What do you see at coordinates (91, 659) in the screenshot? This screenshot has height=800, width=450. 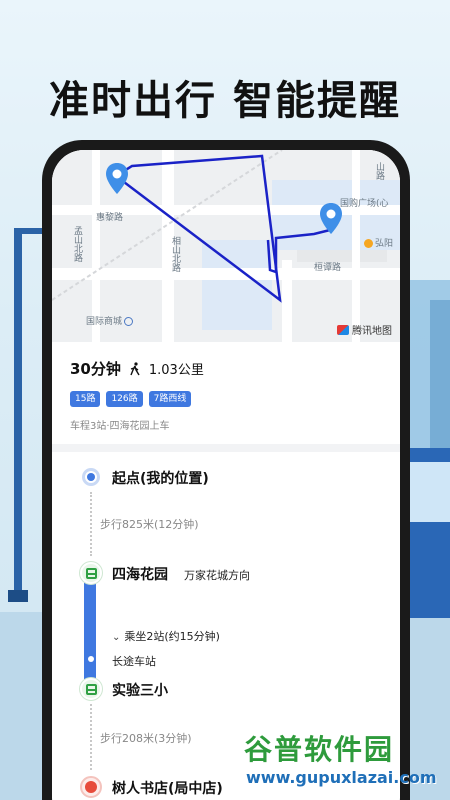 I see `intermediate-stop-dot` at bounding box center [91, 659].